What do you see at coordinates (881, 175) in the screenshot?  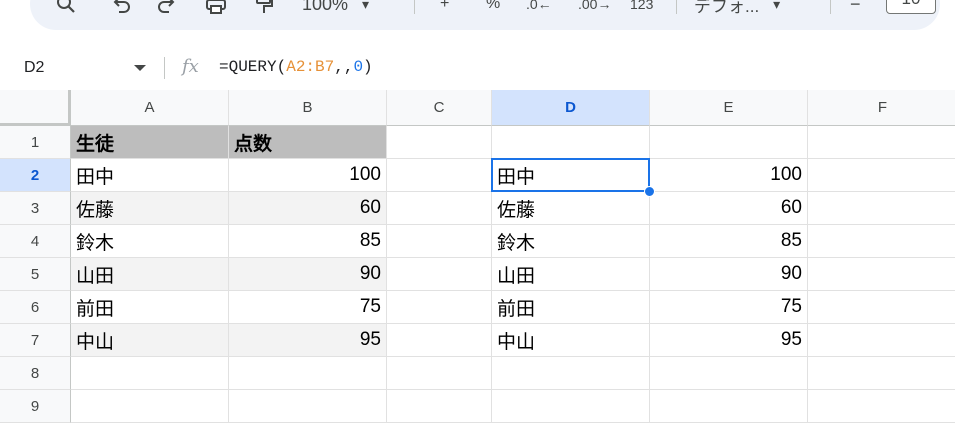 I see `cell-f2` at bounding box center [881, 175].